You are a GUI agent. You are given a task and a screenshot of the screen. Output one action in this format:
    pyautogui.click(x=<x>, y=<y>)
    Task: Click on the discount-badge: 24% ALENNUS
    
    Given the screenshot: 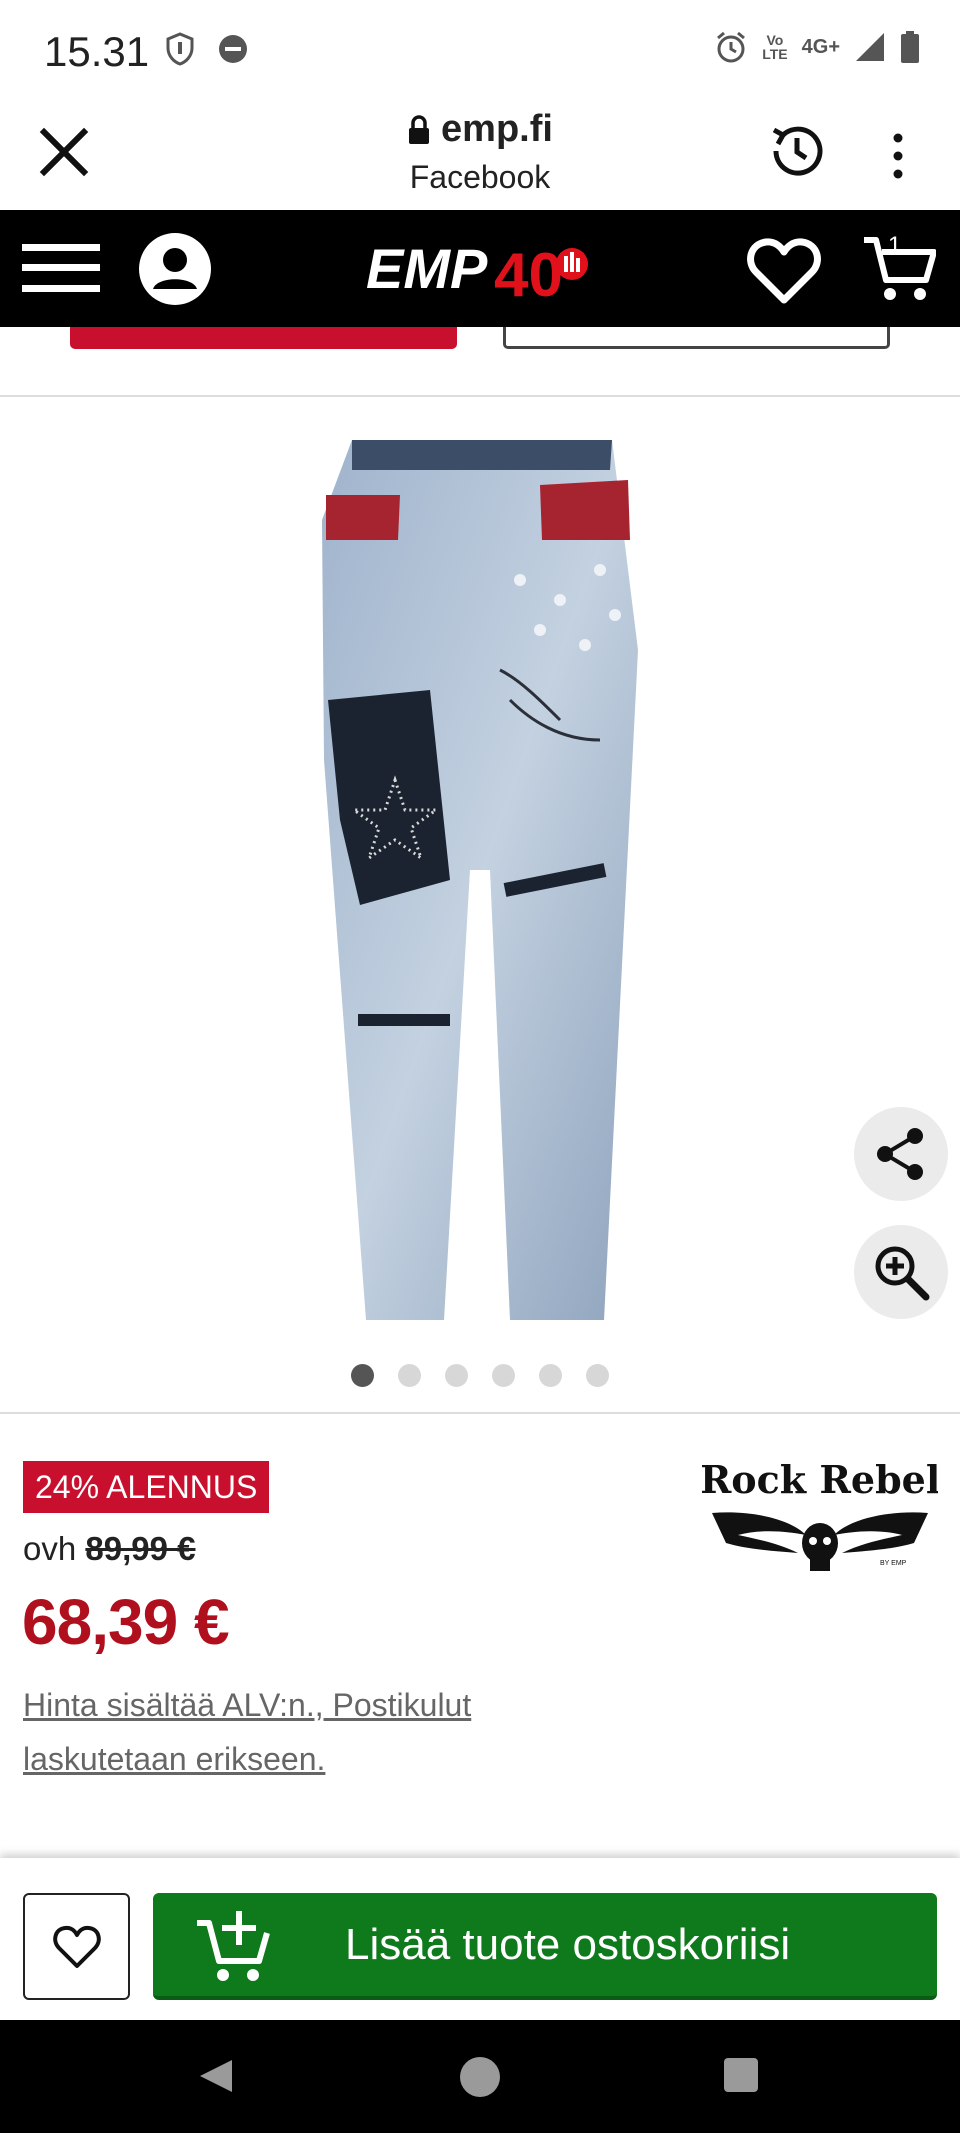 What is the action you would take?
    pyautogui.click(x=146, y=1487)
    